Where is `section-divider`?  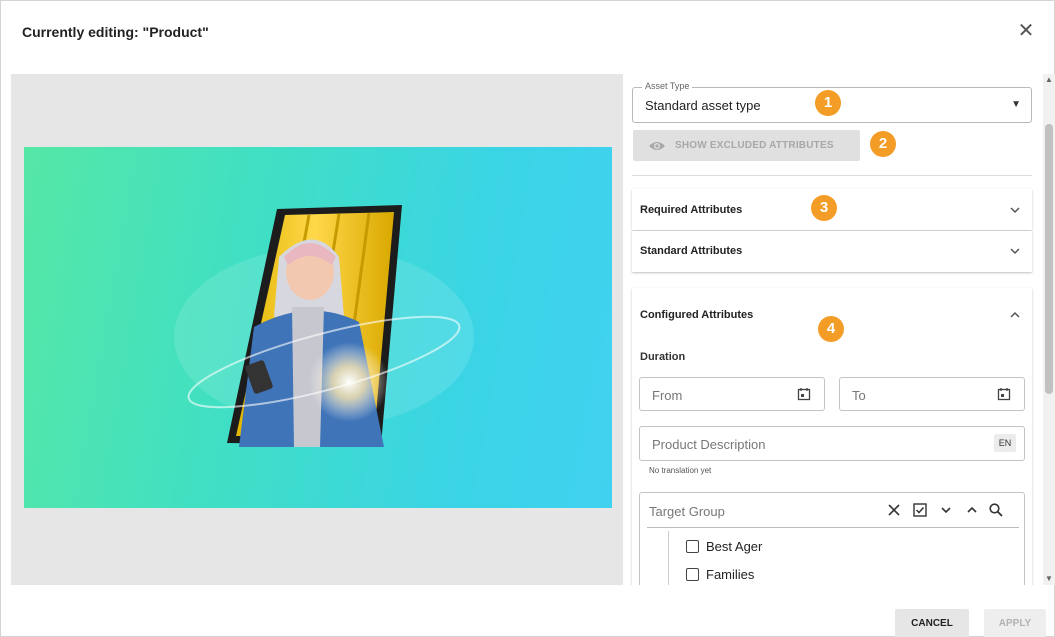
section-divider is located at coordinates (832, 175).